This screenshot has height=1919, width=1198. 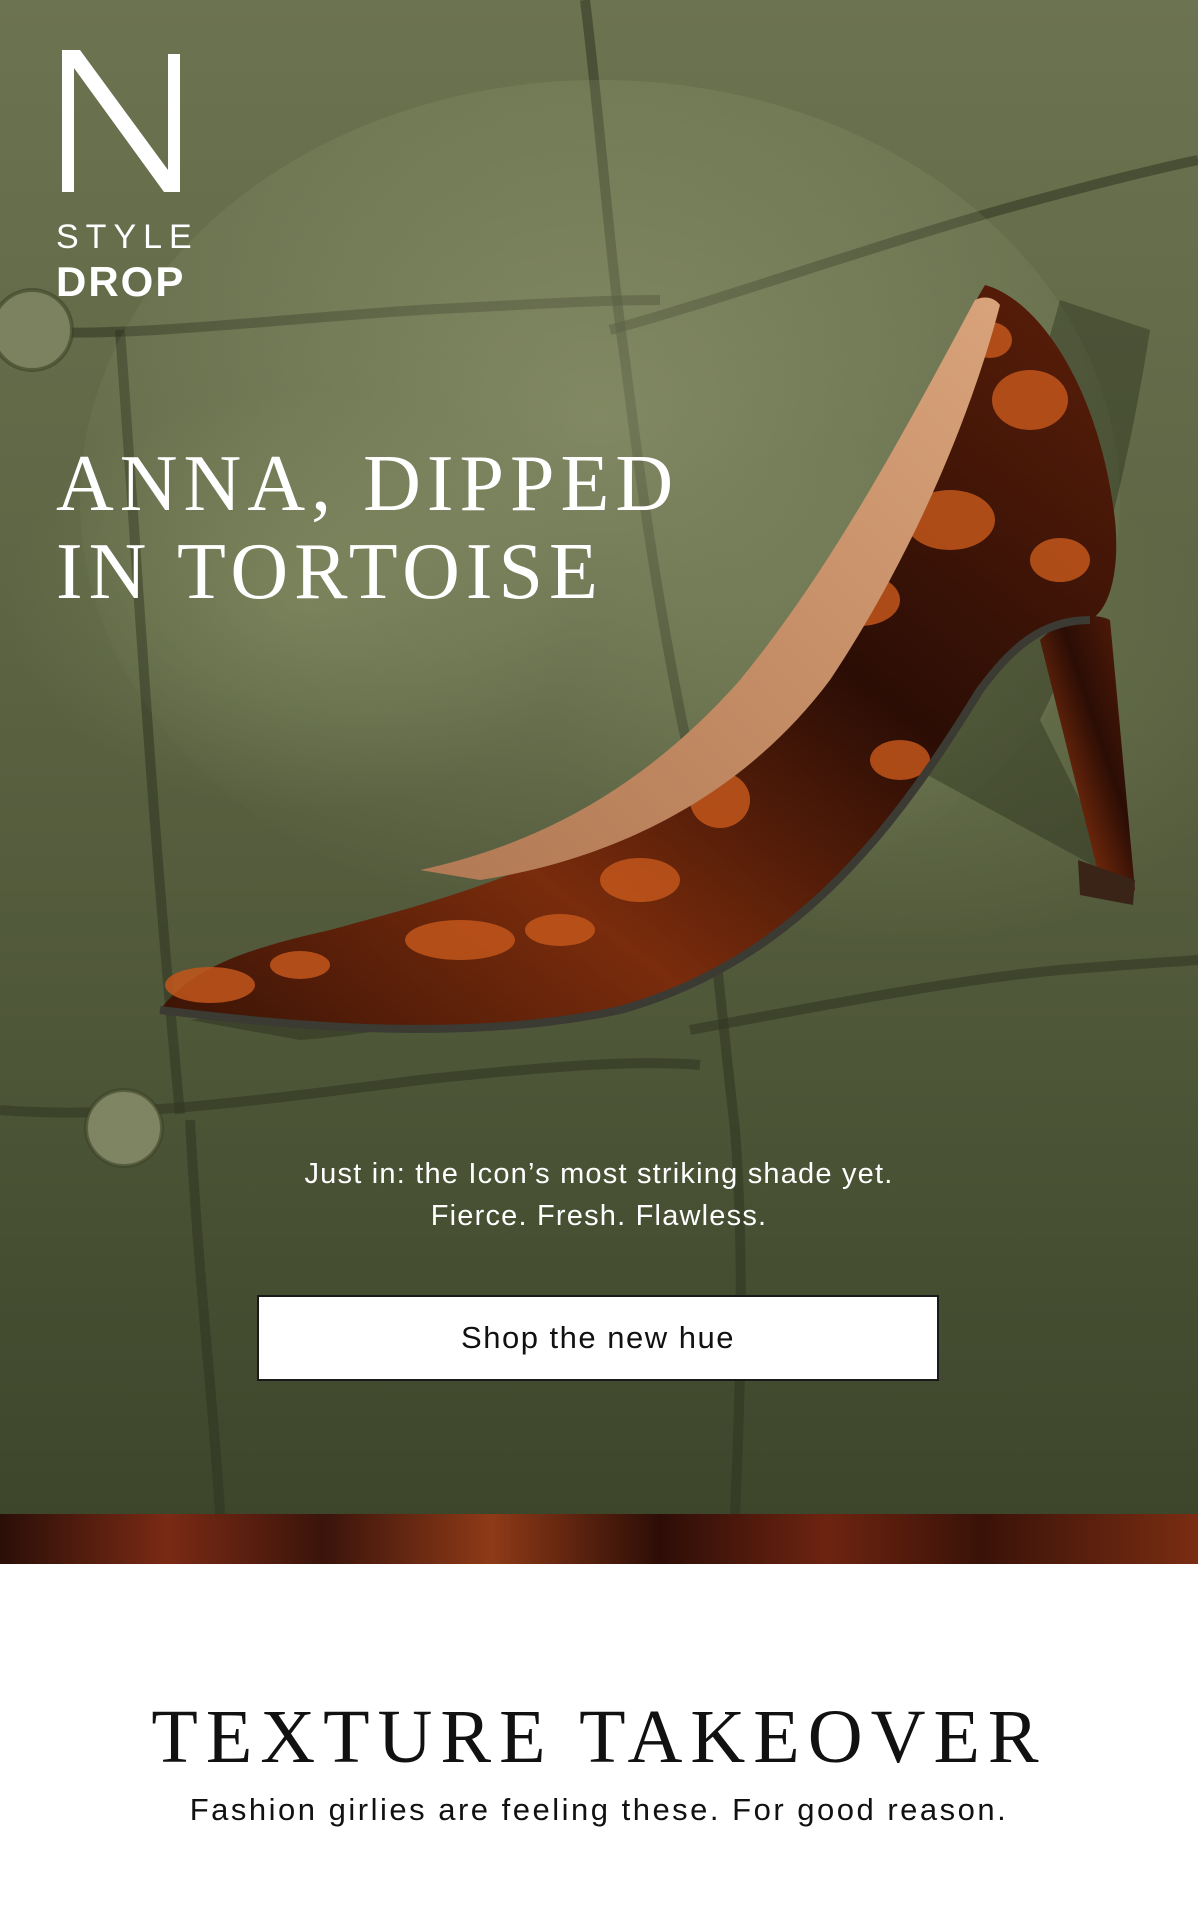 I want to click on logo-style-text: STYLE, so click(x=127, y=237).